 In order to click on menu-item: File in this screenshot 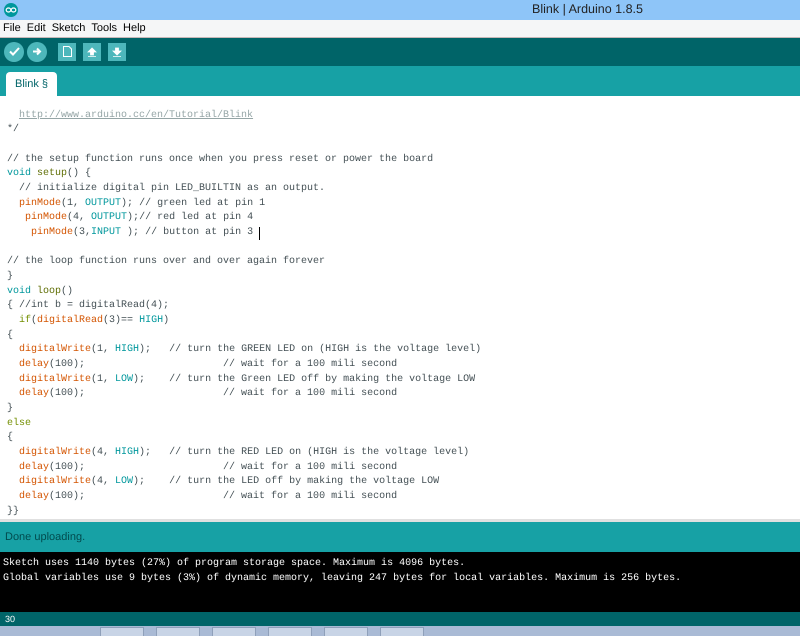, I will do `click(12, 28)`.